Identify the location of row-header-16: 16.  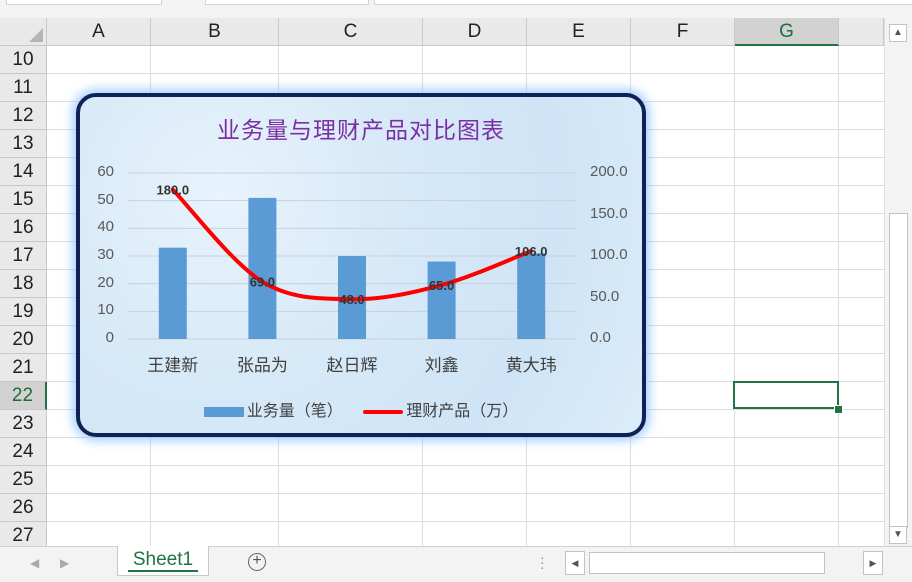
(23, 228).